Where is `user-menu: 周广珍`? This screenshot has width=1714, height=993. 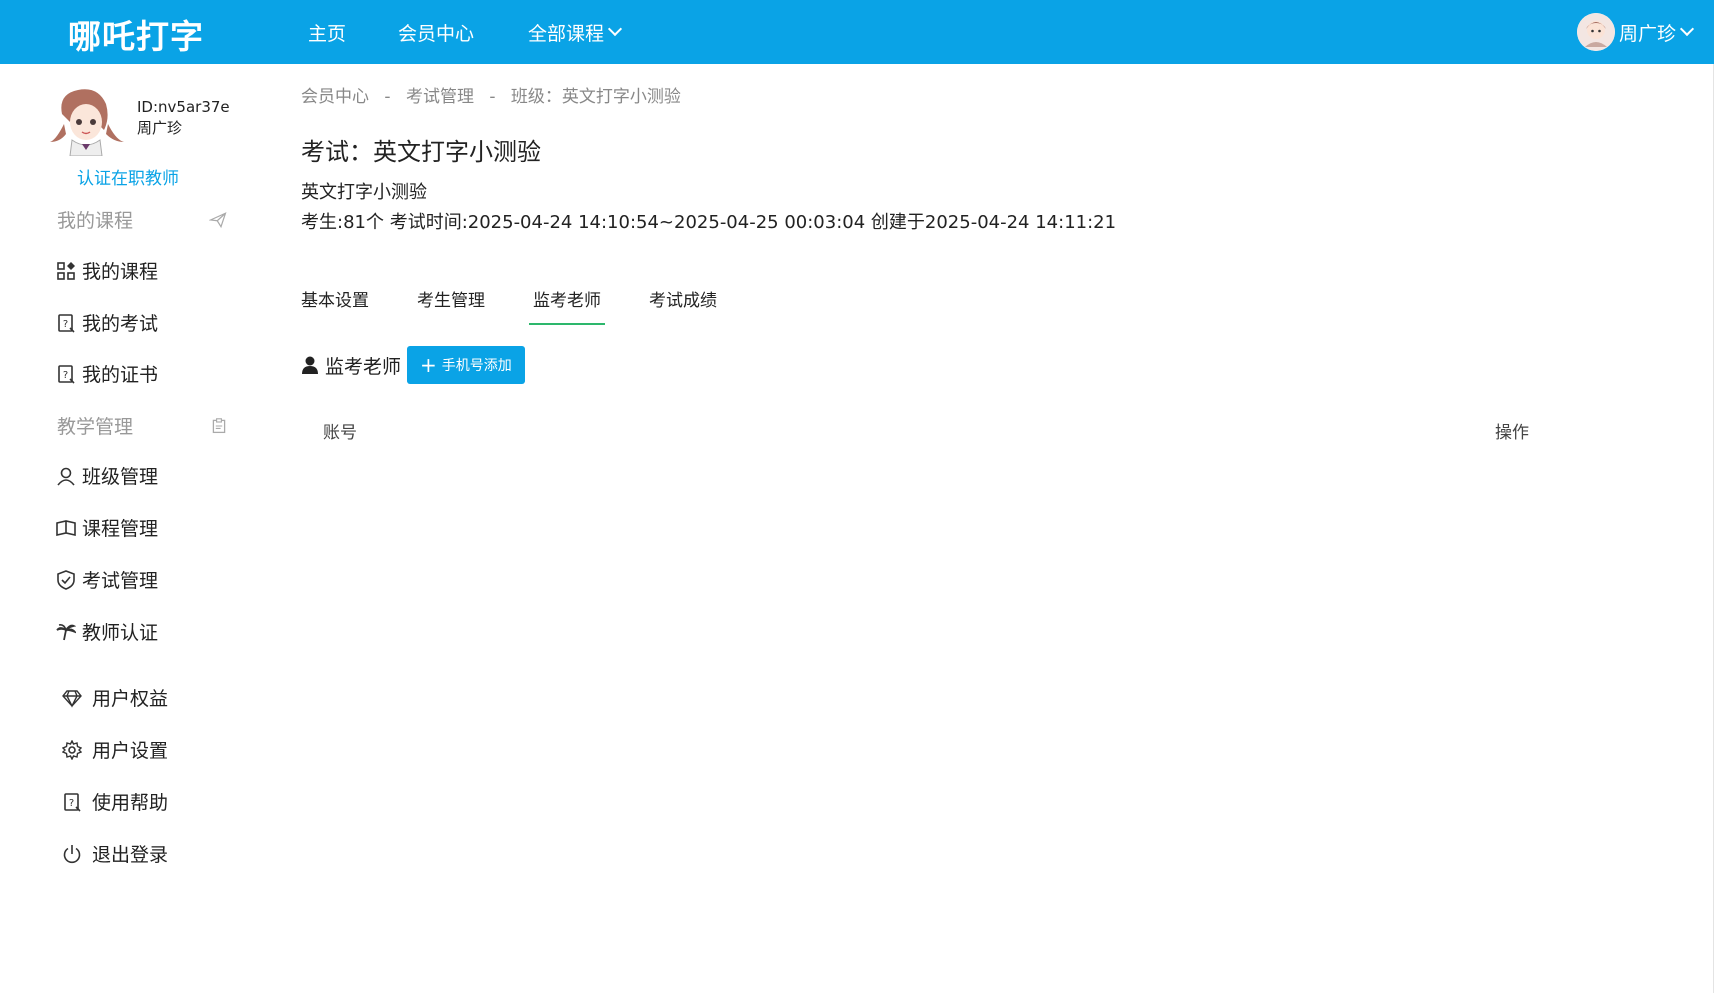 user-menu: 周广珍 is located at coordinates (1635, 32).